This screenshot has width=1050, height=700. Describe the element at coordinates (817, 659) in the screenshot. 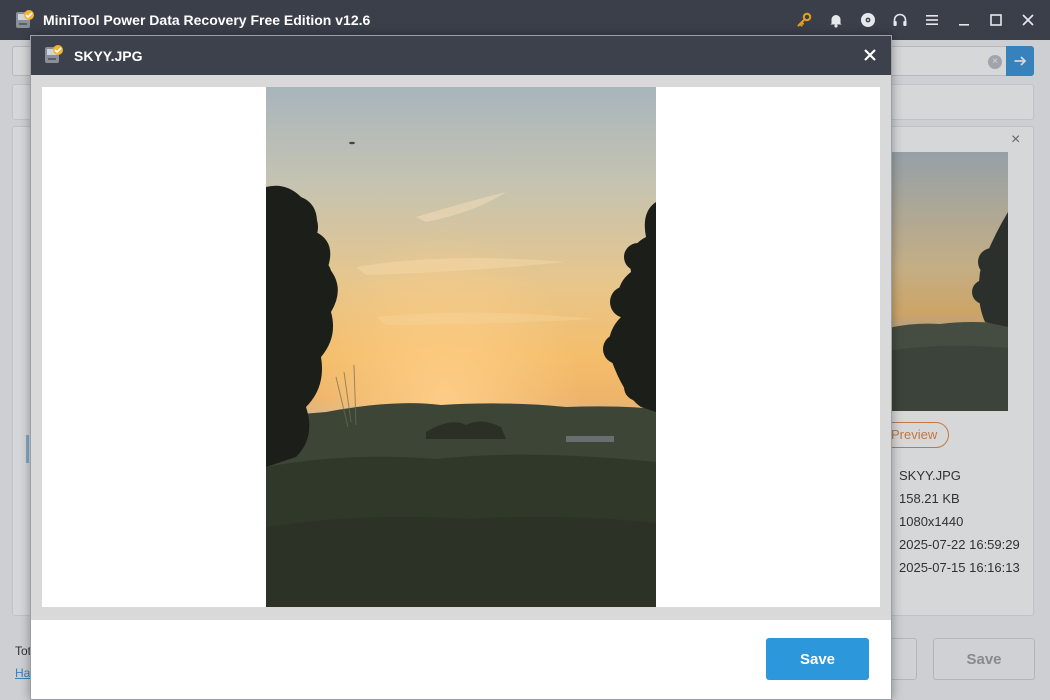

I see `save-button: Save` at that location.